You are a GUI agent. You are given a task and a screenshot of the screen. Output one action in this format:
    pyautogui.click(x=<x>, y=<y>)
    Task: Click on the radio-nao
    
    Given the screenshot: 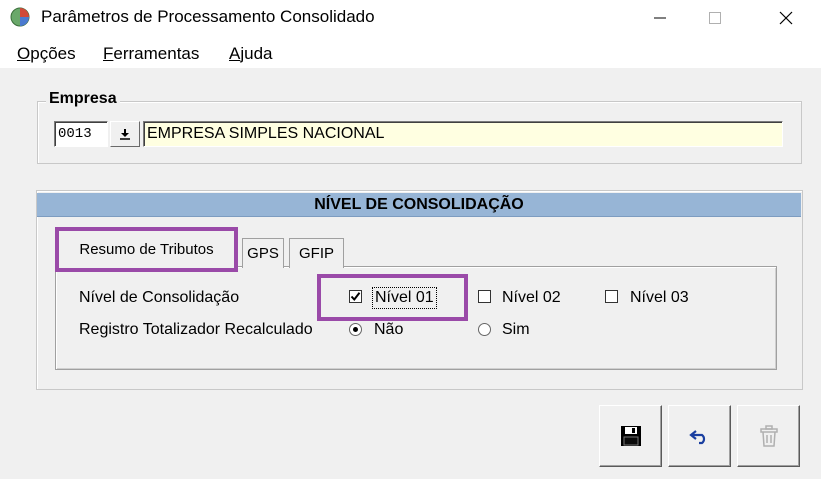 What is the action you would take?
    pyautogui.click(x=355, y=329)
    